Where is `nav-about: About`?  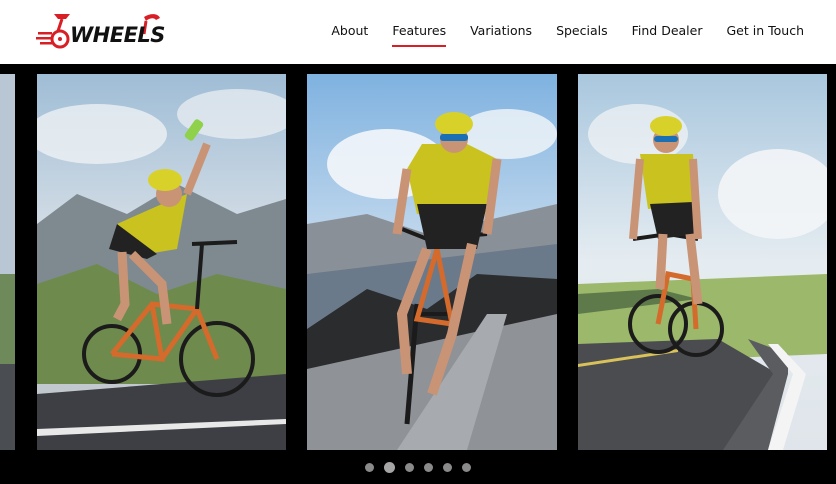
nav-about: About is located at coordinates (349, 31).